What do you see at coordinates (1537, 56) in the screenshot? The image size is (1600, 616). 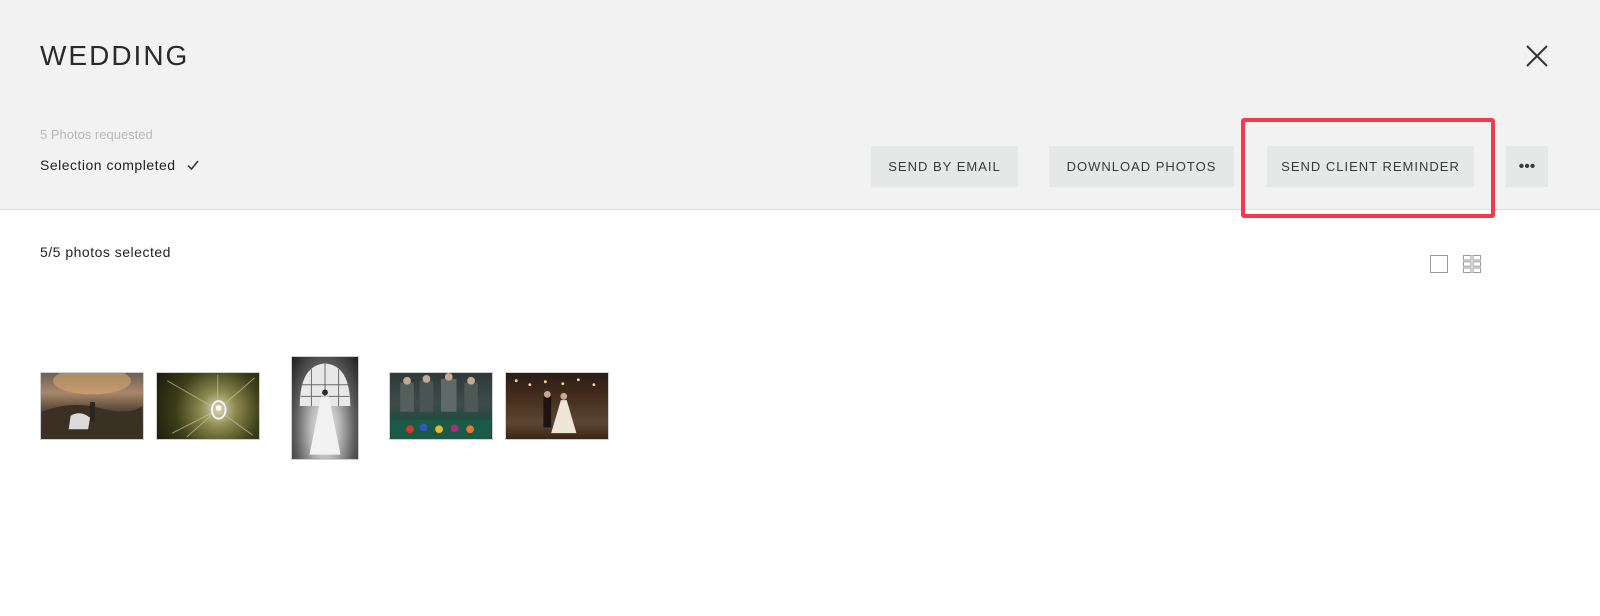 I see `close-icon` at bounding box center [1537, 56].